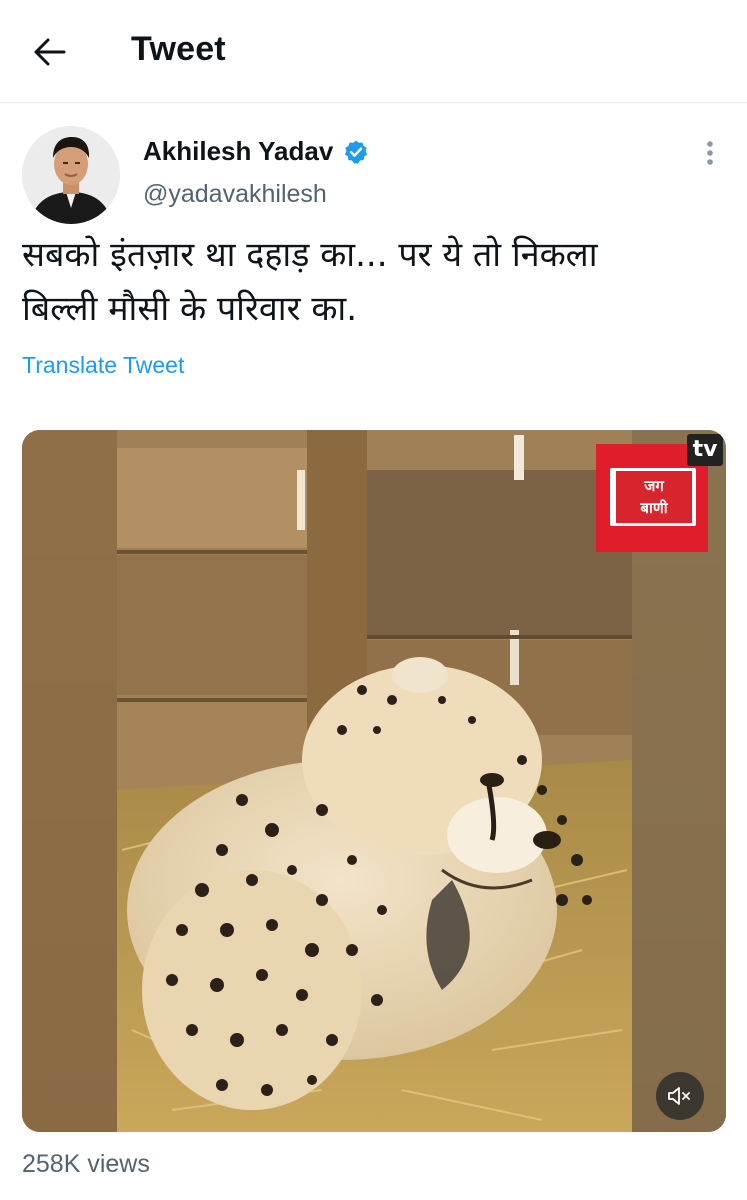 This screenshot has width=747, height=1200. What do you see at coordinates (190, 309) in the screenshot?
I see `tweet-text-line-2: बिल्ली मौसी के परिवार का.` at bounding box center [190, 309].